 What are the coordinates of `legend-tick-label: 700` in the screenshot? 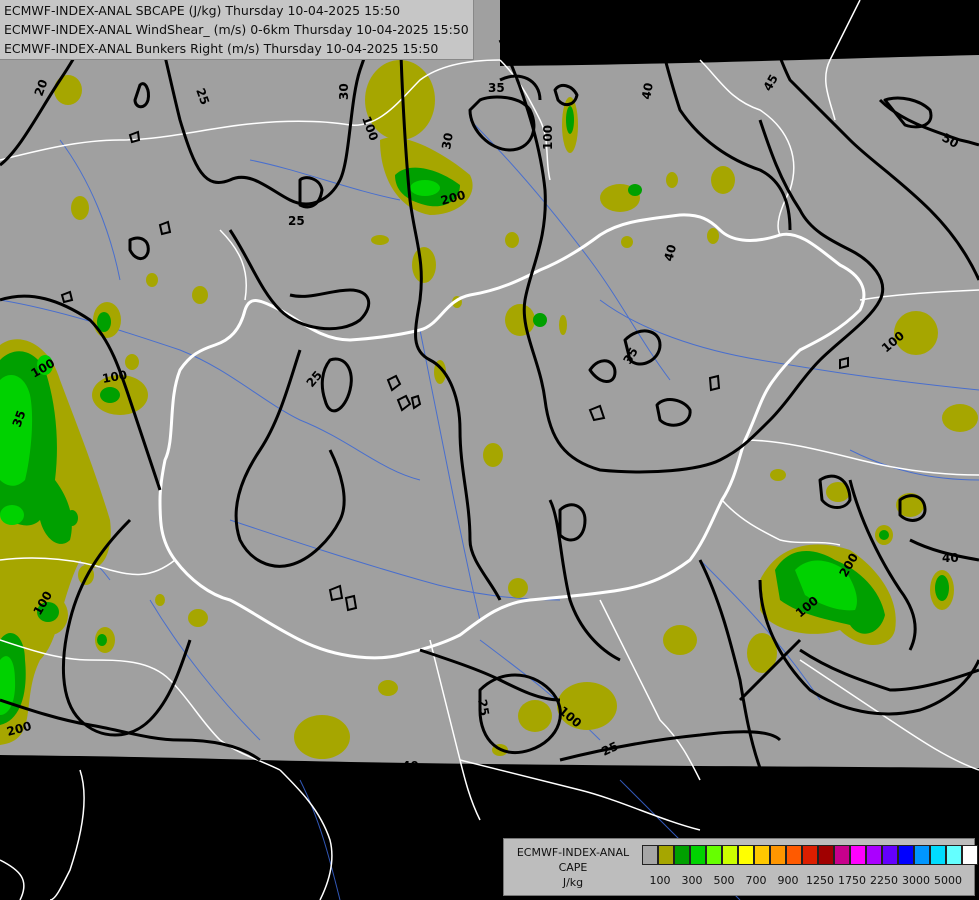 It's located at (756, 880).